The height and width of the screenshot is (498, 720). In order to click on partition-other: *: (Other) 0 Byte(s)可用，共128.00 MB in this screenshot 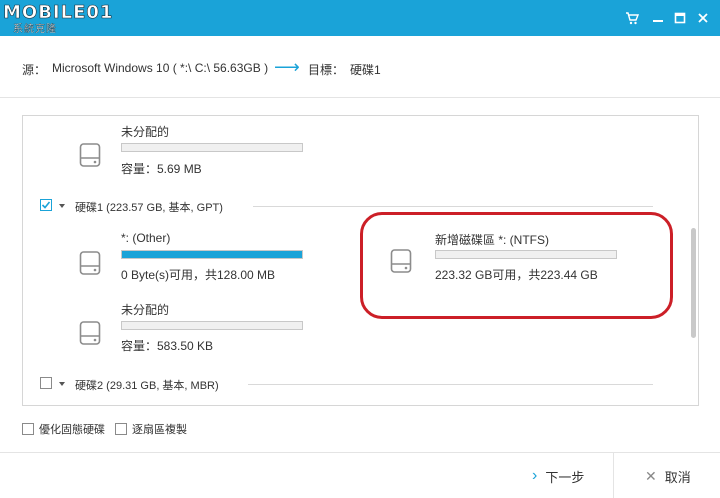, I will do `click(183, 259)`.